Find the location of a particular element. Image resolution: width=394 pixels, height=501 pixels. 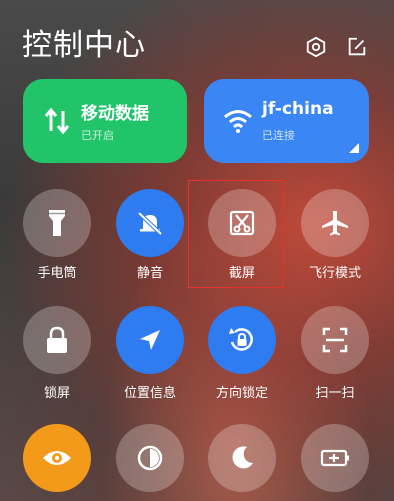

battery-saver-tile is located at coordinates (335, 458).